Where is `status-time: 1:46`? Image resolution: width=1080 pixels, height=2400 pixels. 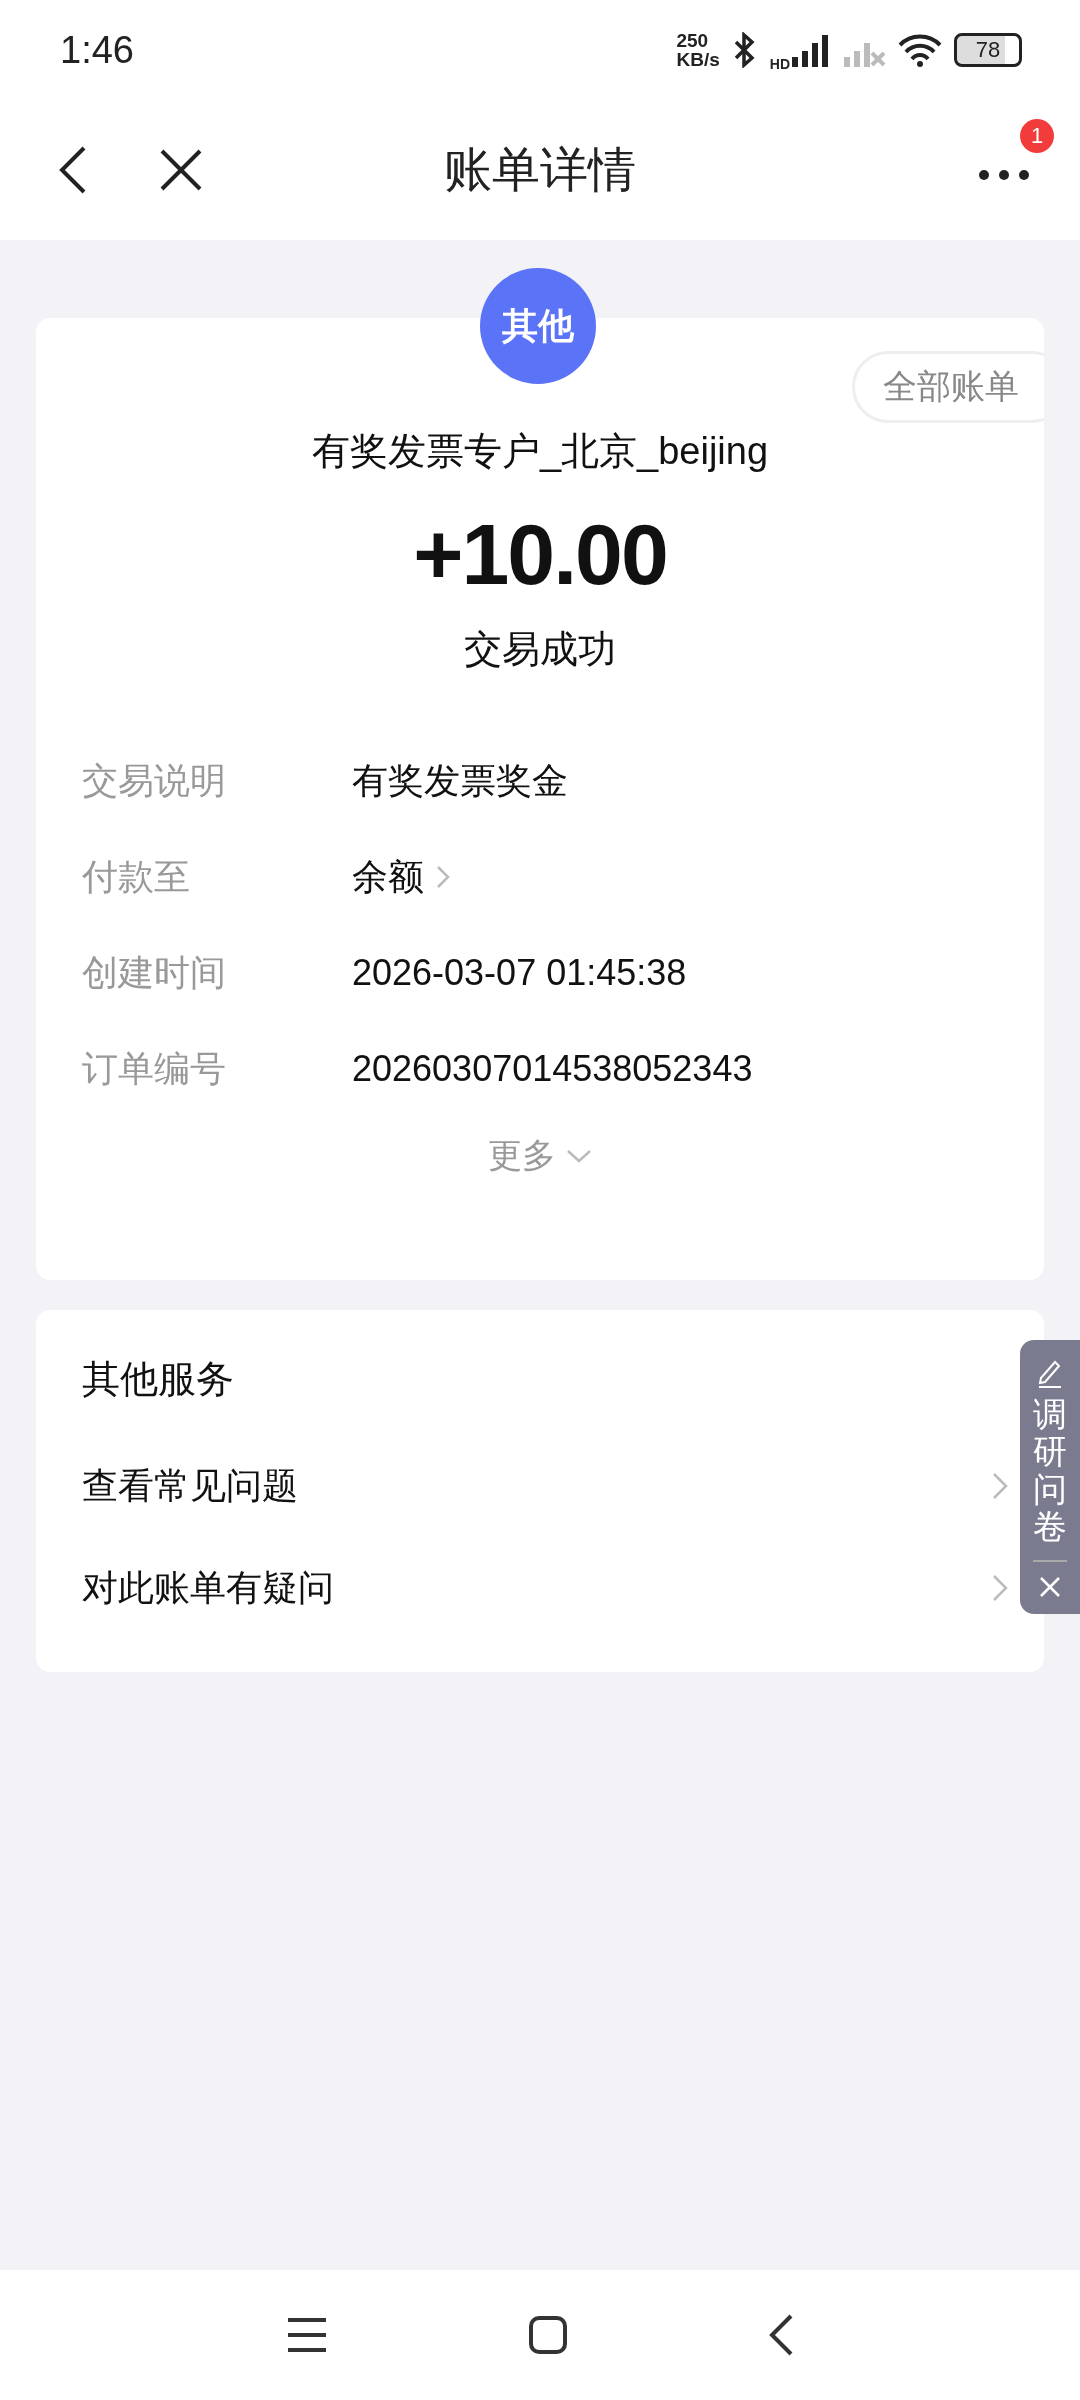
status-time: 1:46 is located at coordinates (97, 50).